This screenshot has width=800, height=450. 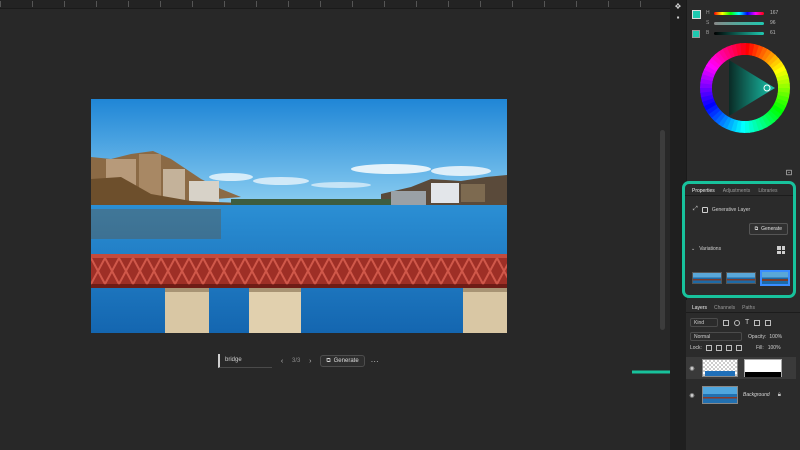 I want to click on layers-tabs: Layers Channels Paths, so click(x=743, y=306).